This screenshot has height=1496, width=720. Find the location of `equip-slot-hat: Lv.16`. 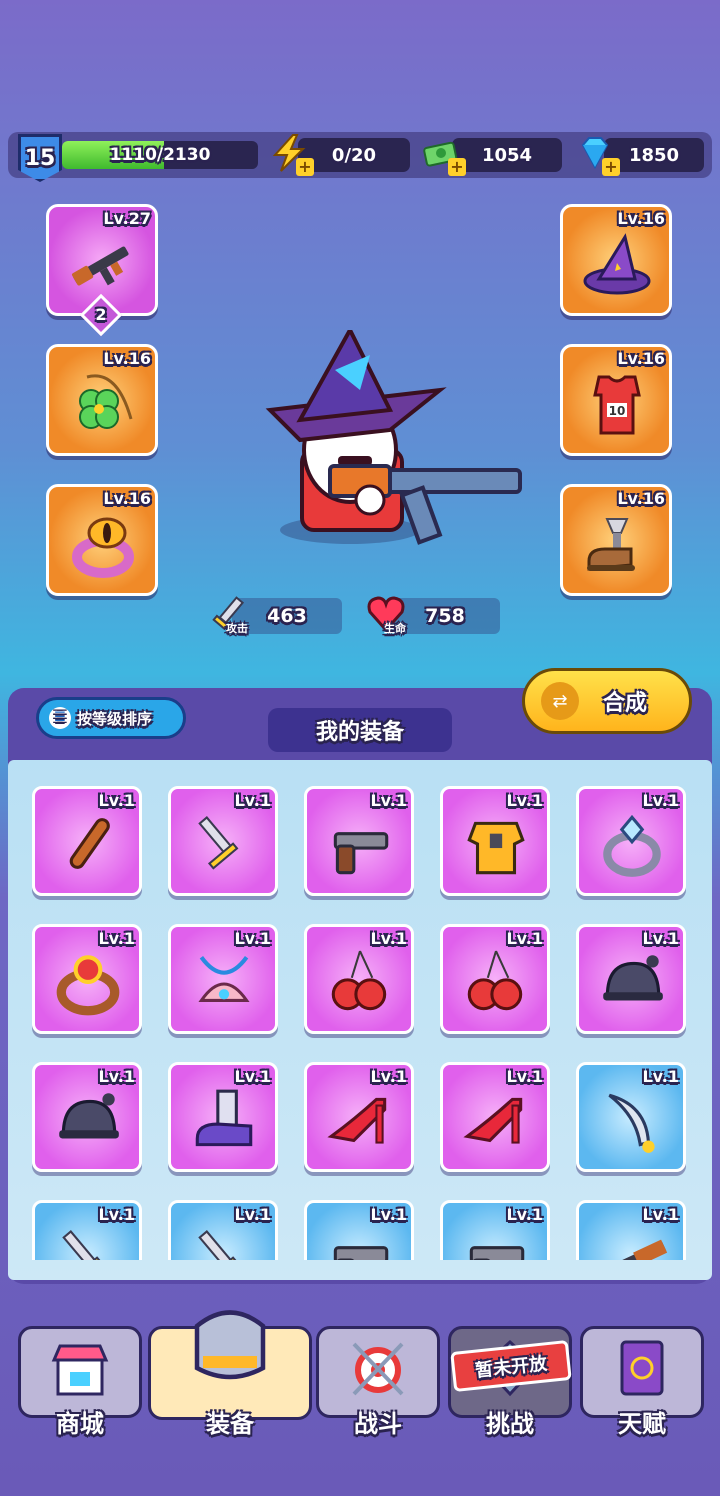

equip-slot-hat: Lv.16 is located at coordinates (616, 260).